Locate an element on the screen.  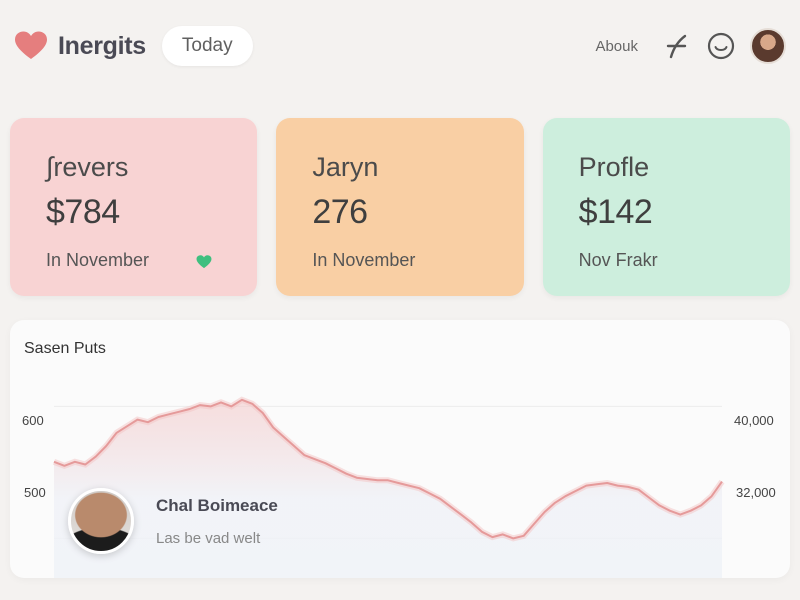
top-right-actions: Abouk is located at coordinates (690, 46).